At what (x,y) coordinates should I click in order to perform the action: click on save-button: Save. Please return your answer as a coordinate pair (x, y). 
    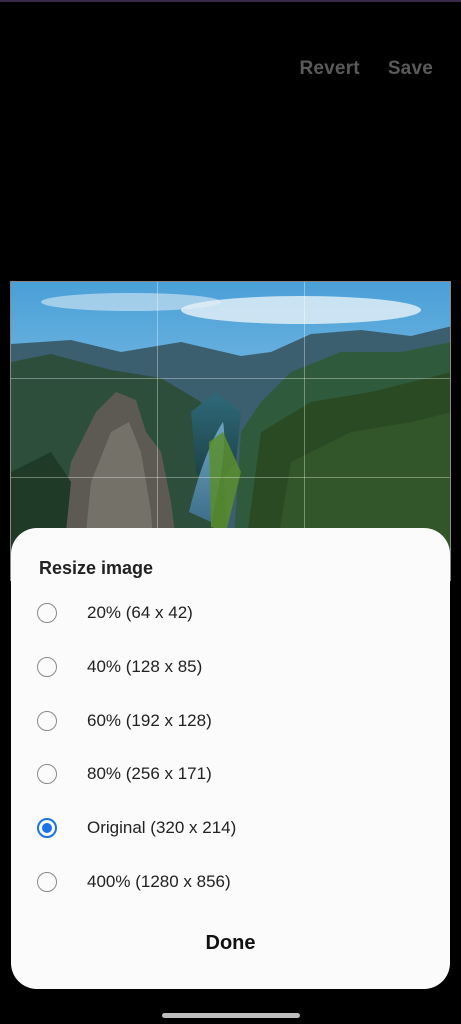
    Looking at the image, I should click on (410, 69).